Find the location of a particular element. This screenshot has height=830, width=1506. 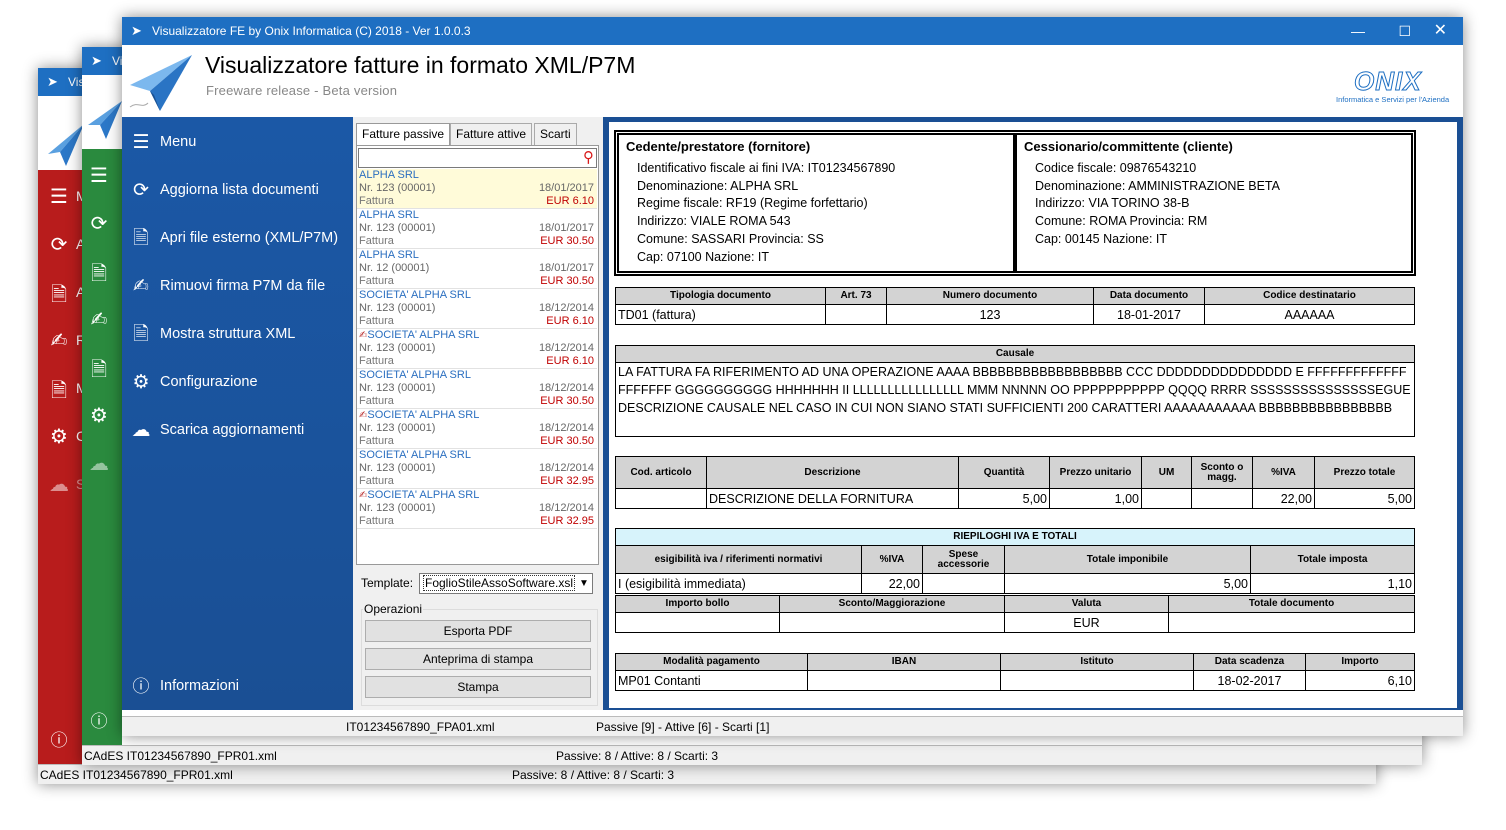

summary-title: RIEPILOGHI IVA E TOTALI is located at coordinates (1015, 537).